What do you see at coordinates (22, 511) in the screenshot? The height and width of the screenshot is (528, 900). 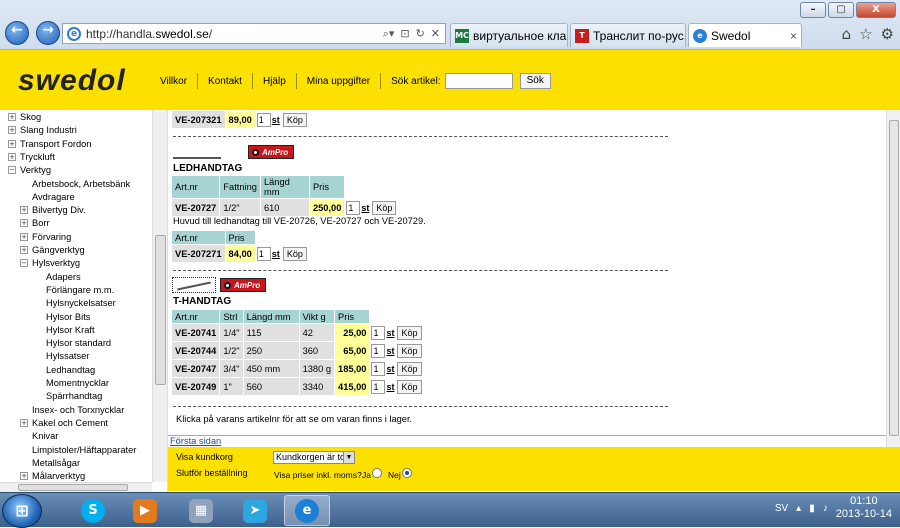 I see `start-button: ⊞` at bounding box center [22, 511].